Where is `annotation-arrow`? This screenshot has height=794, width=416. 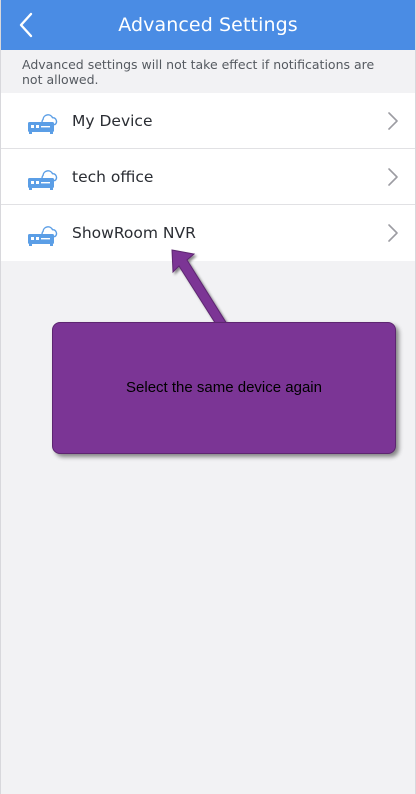
annotation-arrow is located at coordinates (199, 289).